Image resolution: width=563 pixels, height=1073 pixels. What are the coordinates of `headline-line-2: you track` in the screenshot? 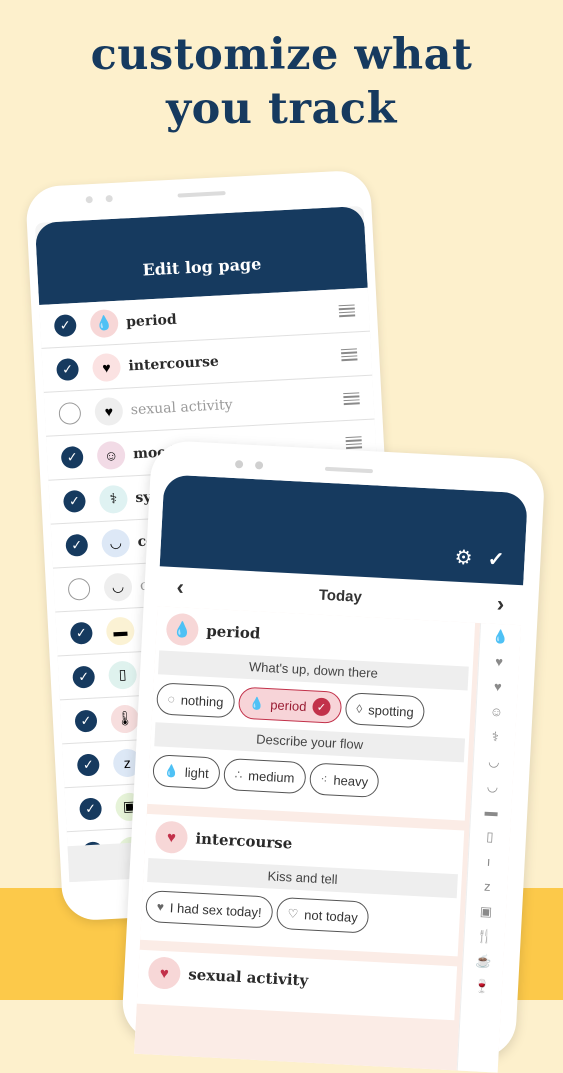 It's located at (281, 109).